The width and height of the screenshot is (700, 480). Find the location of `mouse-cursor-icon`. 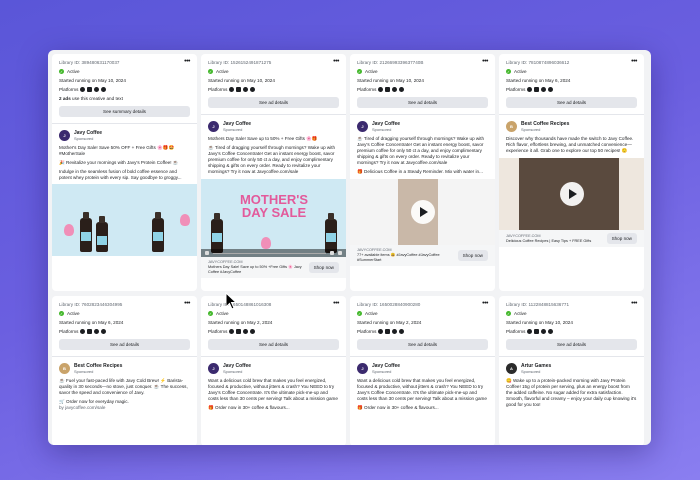

mouse-cursor-icon is located at coordinates (231, 301).